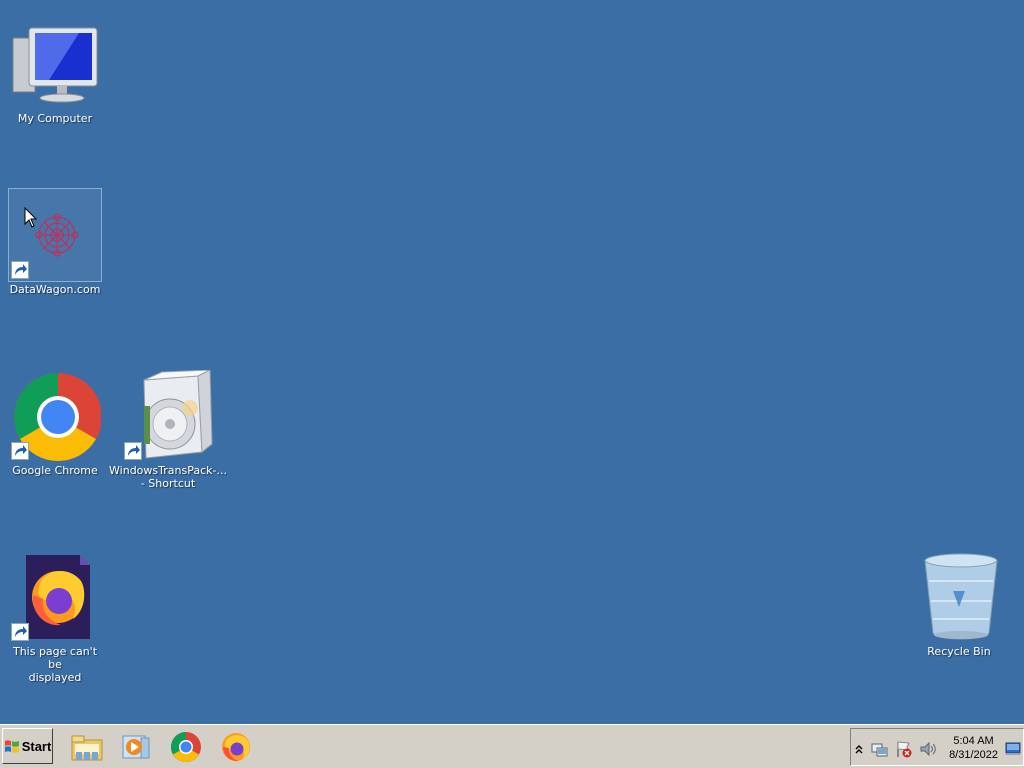 The image size is (1024, 768). What do you see at coordinates (55, 64) in the screenshot?
I see `computer-monitor-icon` at bounding box center [55, 64].